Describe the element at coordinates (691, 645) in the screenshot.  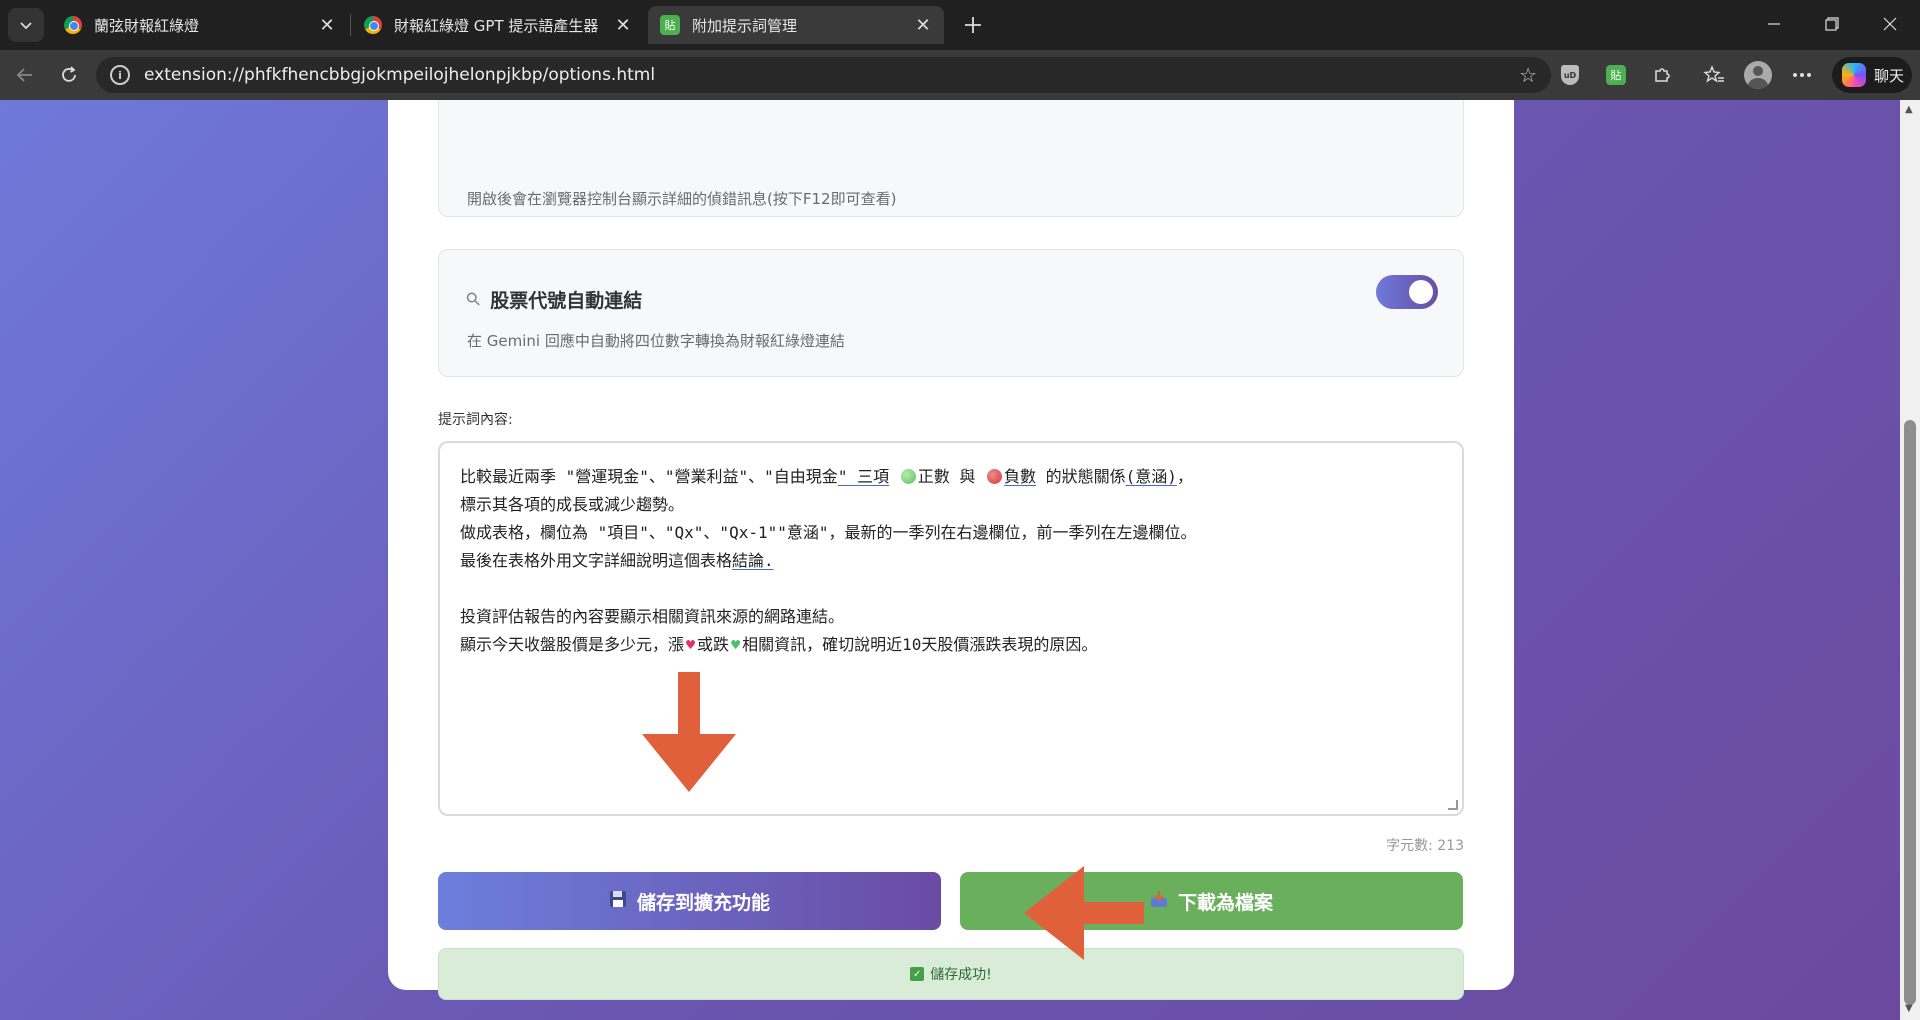
I see `red-heart-icon: ♥` at that location.